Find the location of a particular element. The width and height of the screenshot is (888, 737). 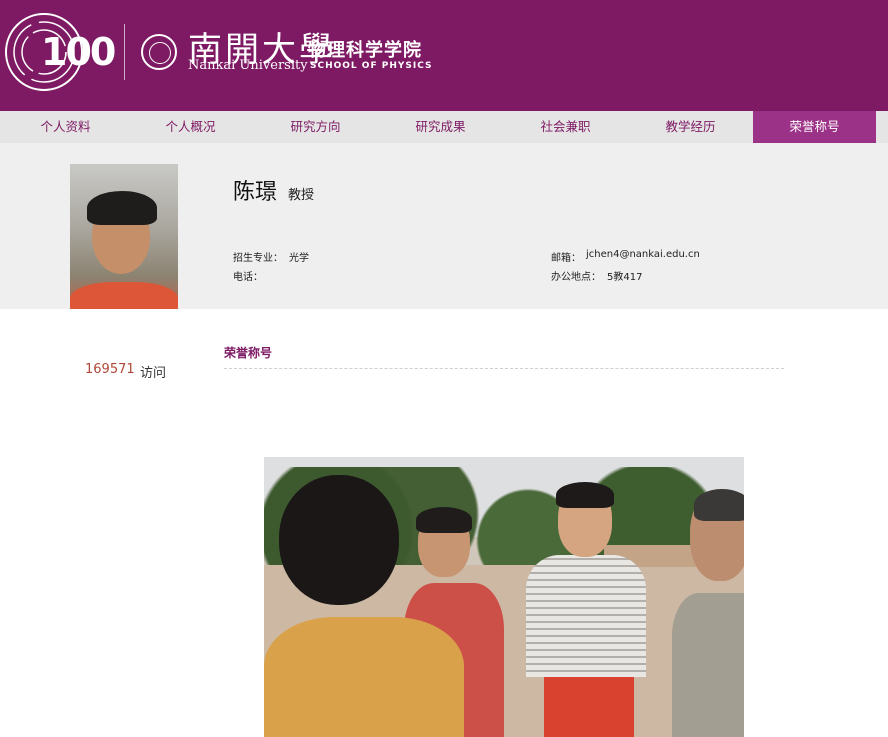

section-divider is located at coordinates (504, 368).